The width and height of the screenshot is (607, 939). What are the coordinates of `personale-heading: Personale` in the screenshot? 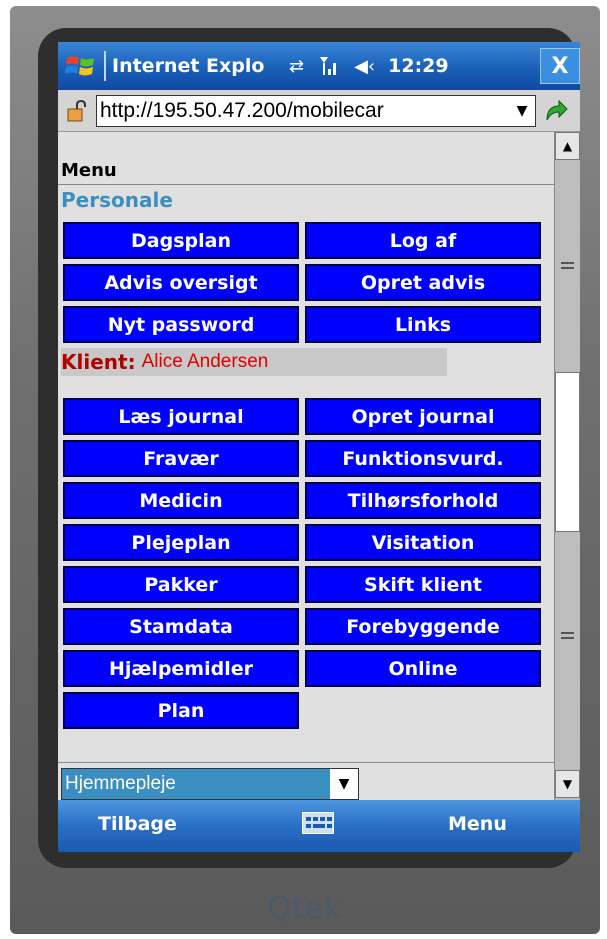 It's located at (117, 200).